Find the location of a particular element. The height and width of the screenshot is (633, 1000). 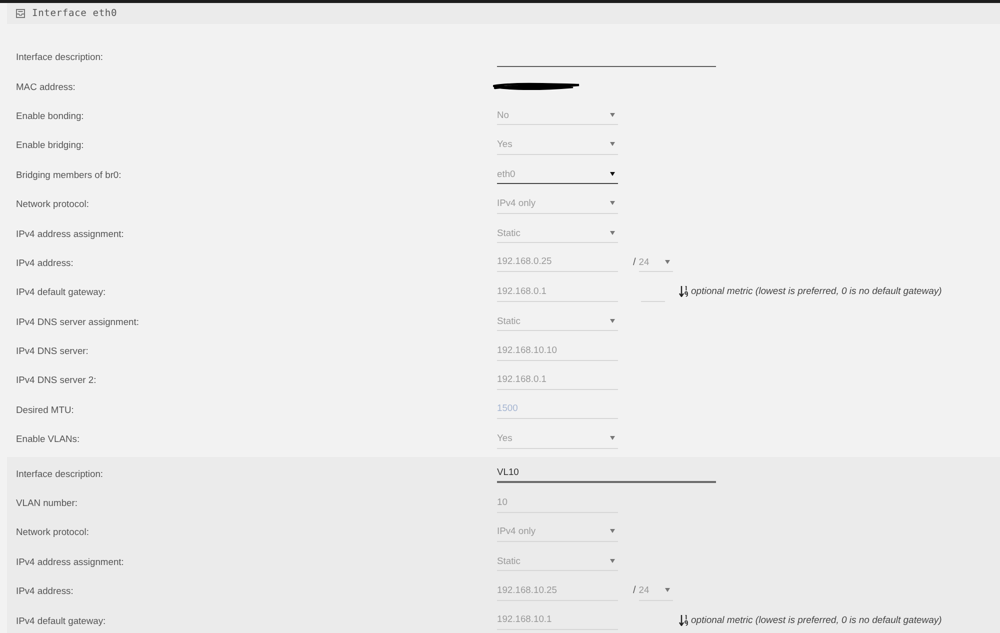

field-label: Enable bridging: is located at coordinates (50, 144).